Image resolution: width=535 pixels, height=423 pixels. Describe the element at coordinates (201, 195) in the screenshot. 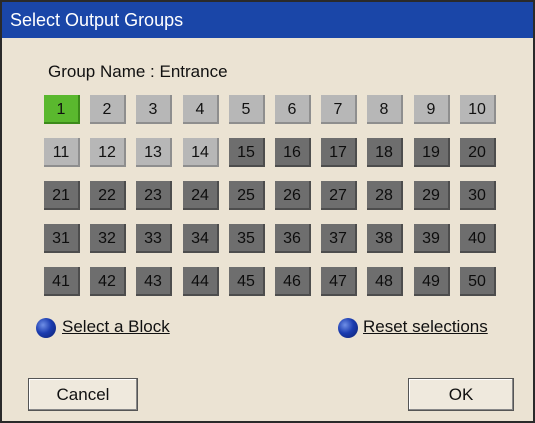

I see `group-cell-24: 24` at that location.